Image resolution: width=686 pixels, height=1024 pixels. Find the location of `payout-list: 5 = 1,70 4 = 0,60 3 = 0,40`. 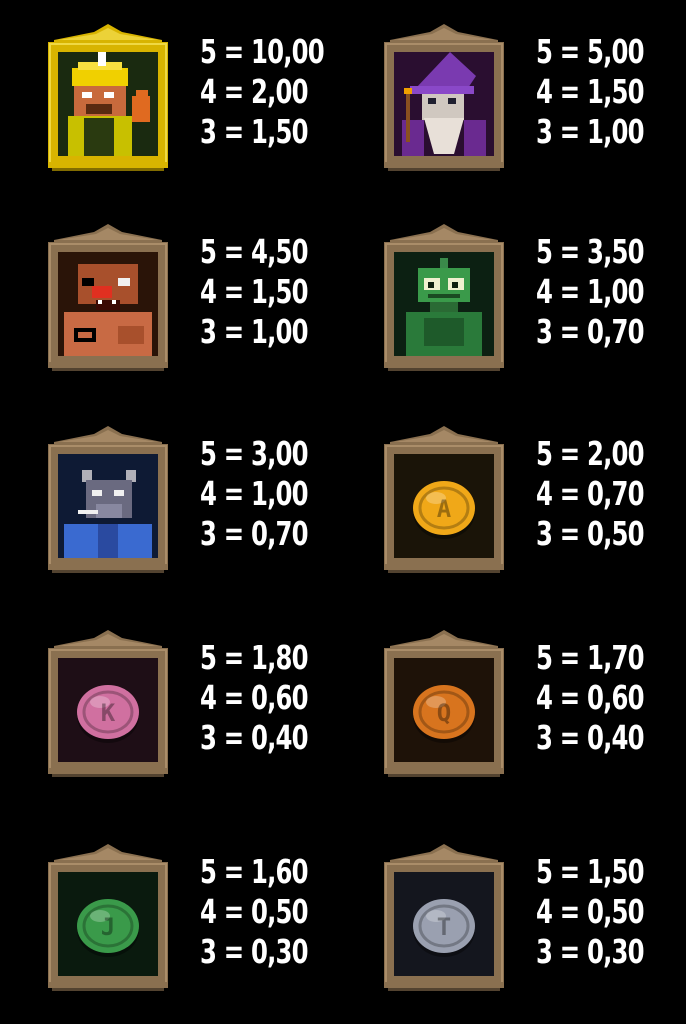

payout-list: 5 = 1,70 4 = 0,60 3 = 0,40 is located at coordinates (590, 698).